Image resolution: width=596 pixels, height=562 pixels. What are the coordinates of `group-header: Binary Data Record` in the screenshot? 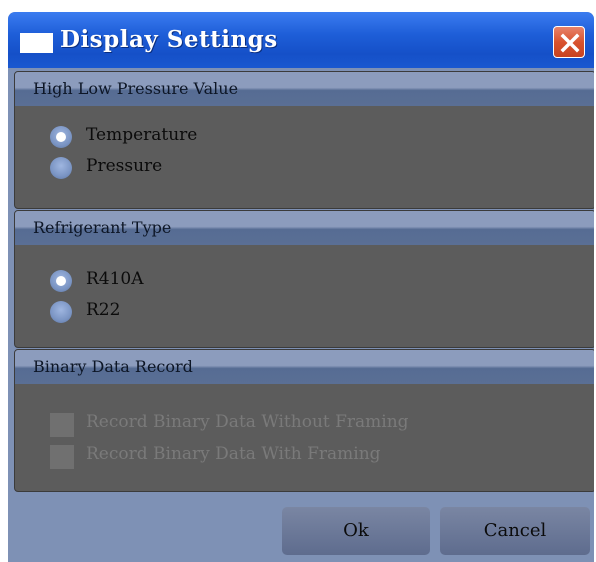 It's located at (304, 367).